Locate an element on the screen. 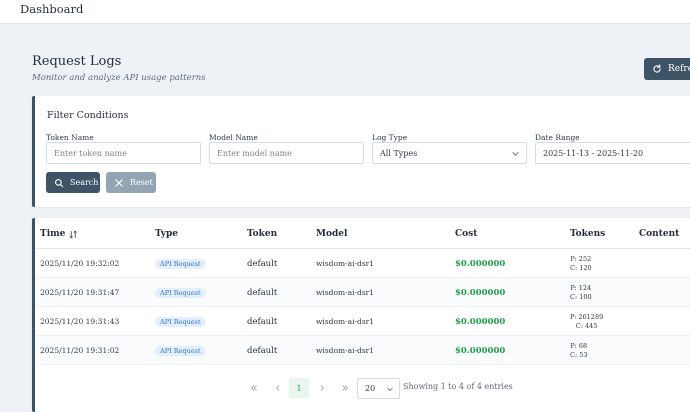 This screenshot has width=690, height=412. column-header-time: Time is located at coordinates (59, 234).